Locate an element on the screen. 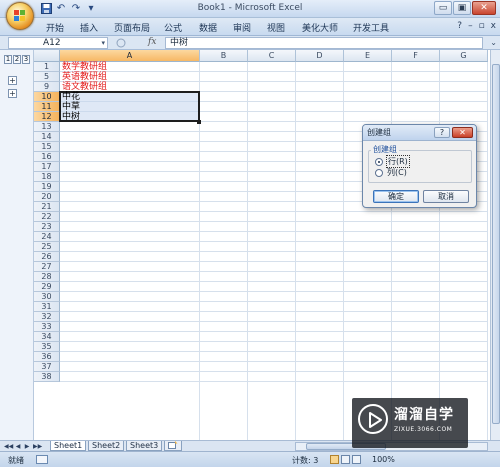  row-header: 21 is located at coordinates (47, 207).